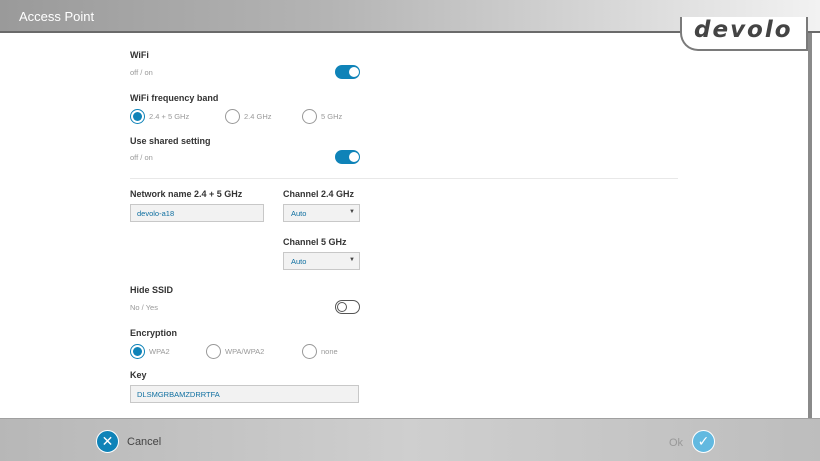  Describe the element at coordinates (332, 116) in the screenshot. I see `radio-label: 5 GHz` at that location.